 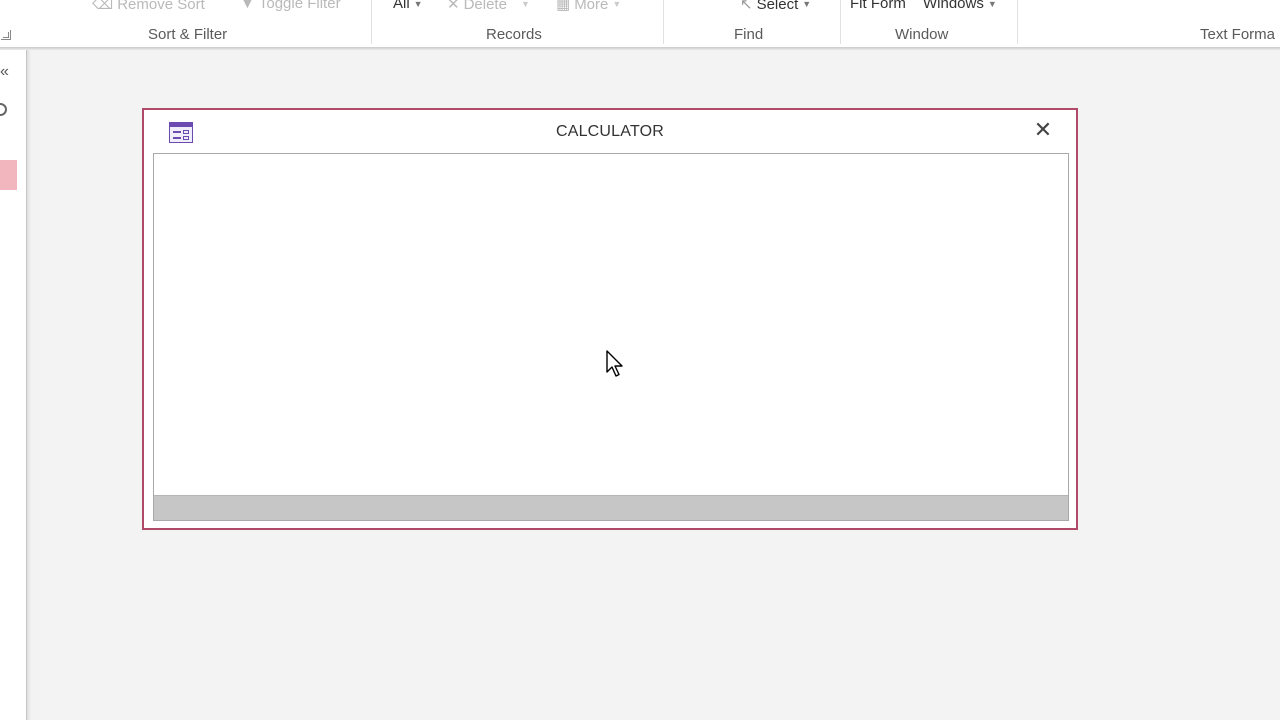 I want to click on more-button: ▦ More ▼, so click(x=588, y=6).